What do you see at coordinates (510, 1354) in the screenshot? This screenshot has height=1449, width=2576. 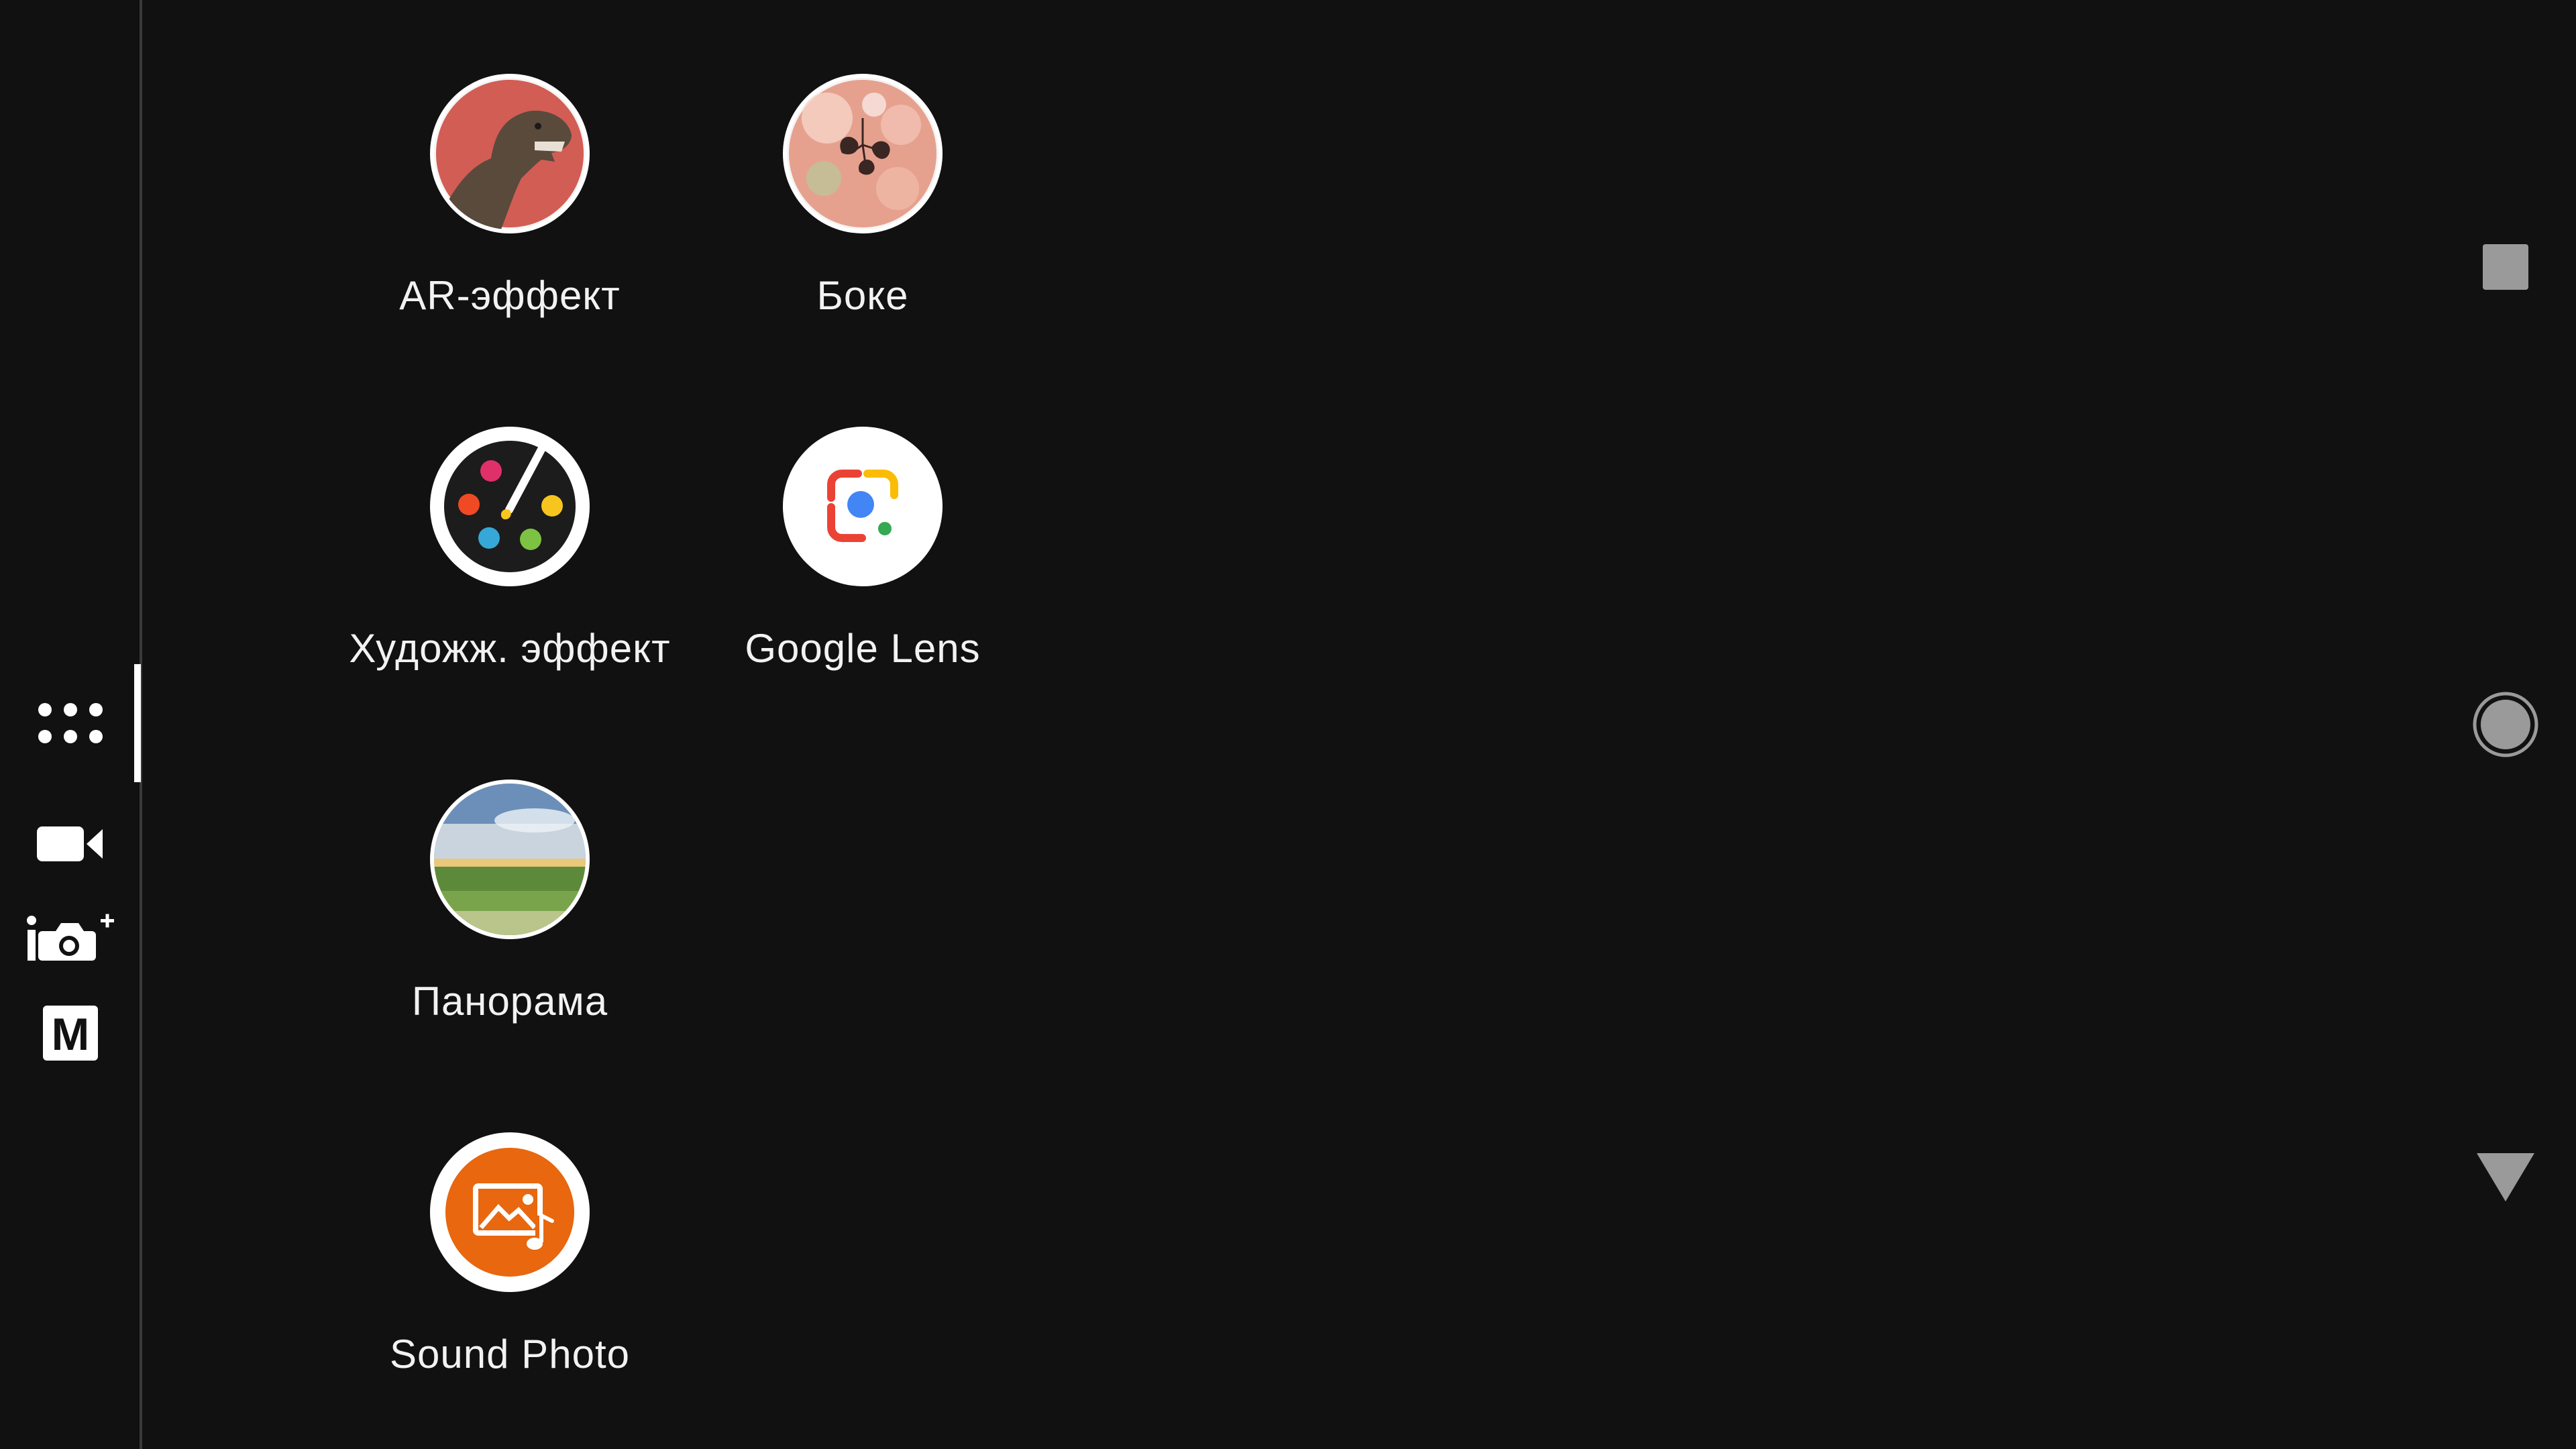 I see `app-label: Sound Photo` at bounding box center [510, 1354].